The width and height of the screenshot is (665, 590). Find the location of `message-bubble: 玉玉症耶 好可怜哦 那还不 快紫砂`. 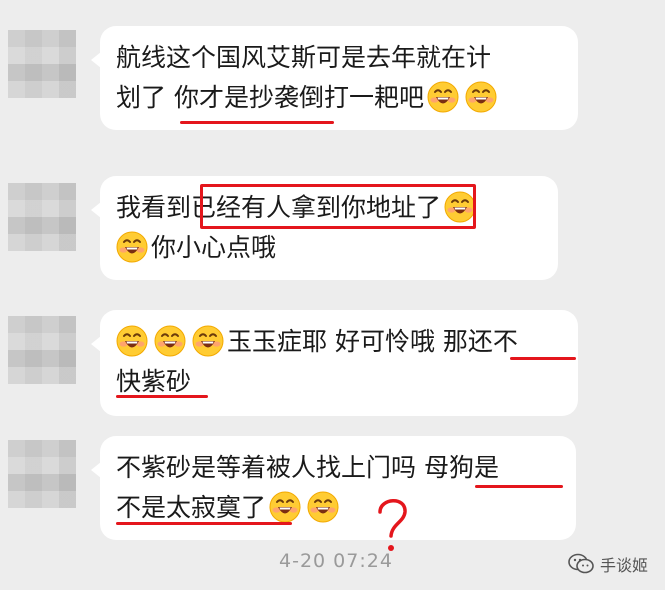

message-bubble: 玉玉症耶 好可怜哦 那还不 快紫砂 is located at coordinates (334, 363).